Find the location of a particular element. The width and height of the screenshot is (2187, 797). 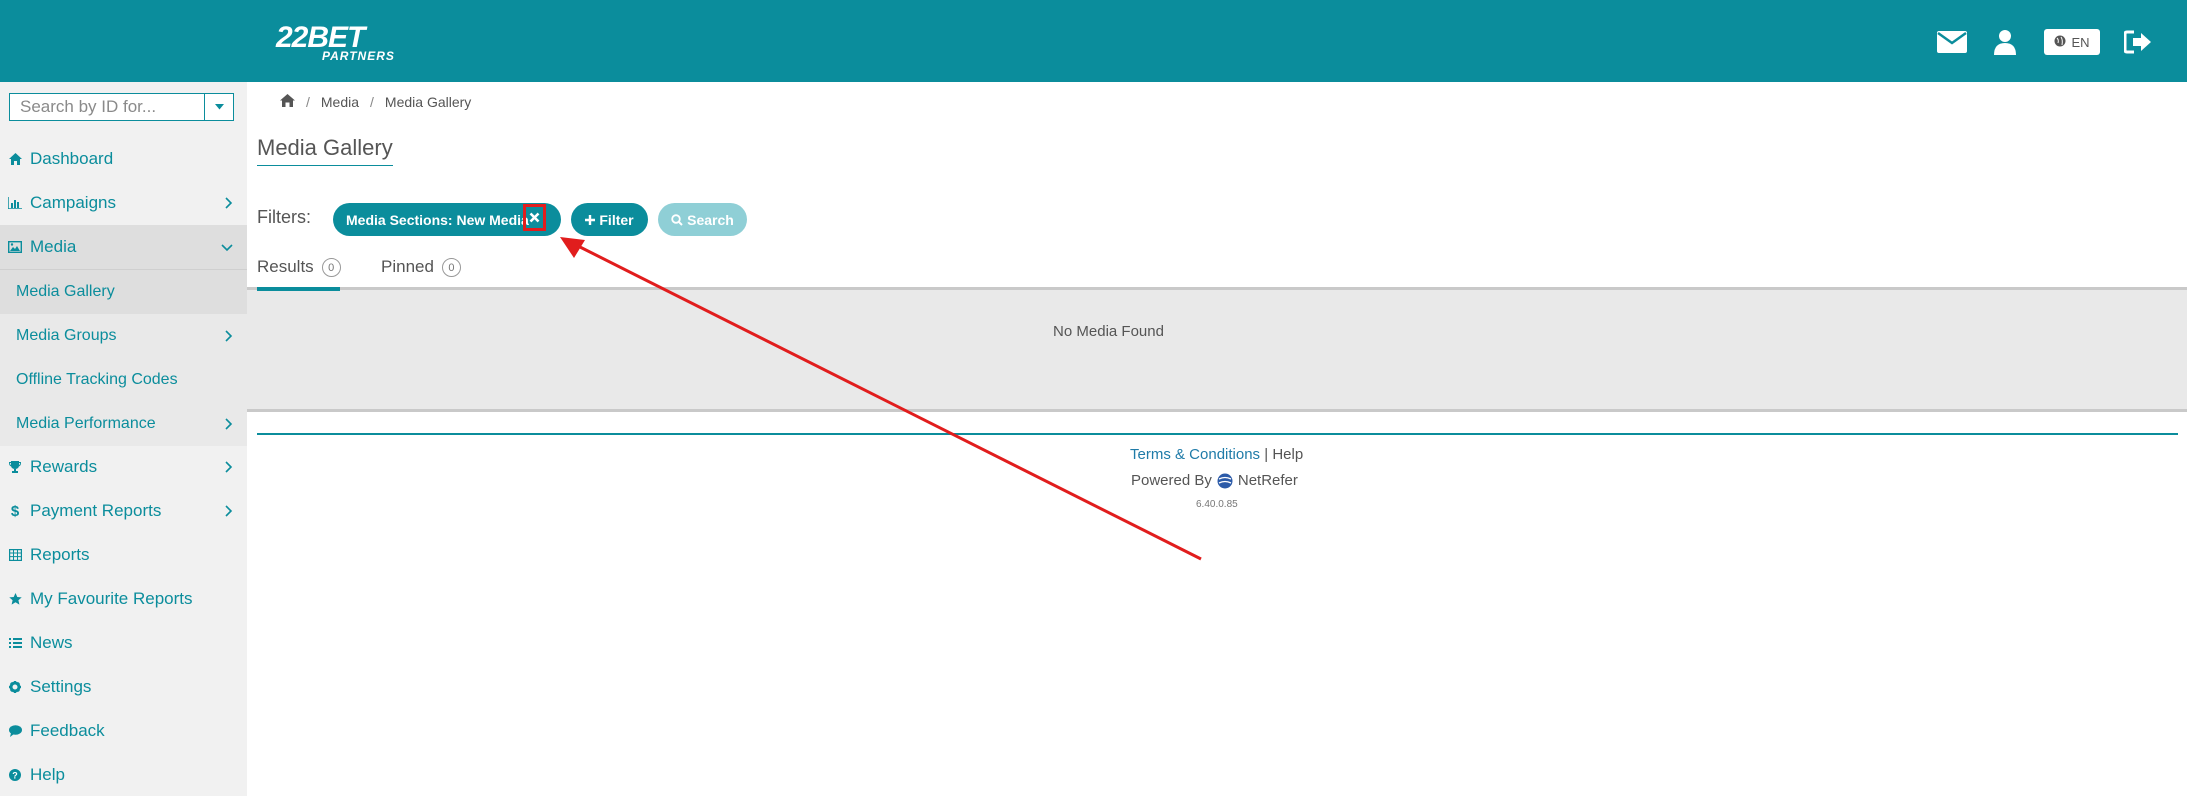

caret-down-icon is located at coordinates (219, 107).